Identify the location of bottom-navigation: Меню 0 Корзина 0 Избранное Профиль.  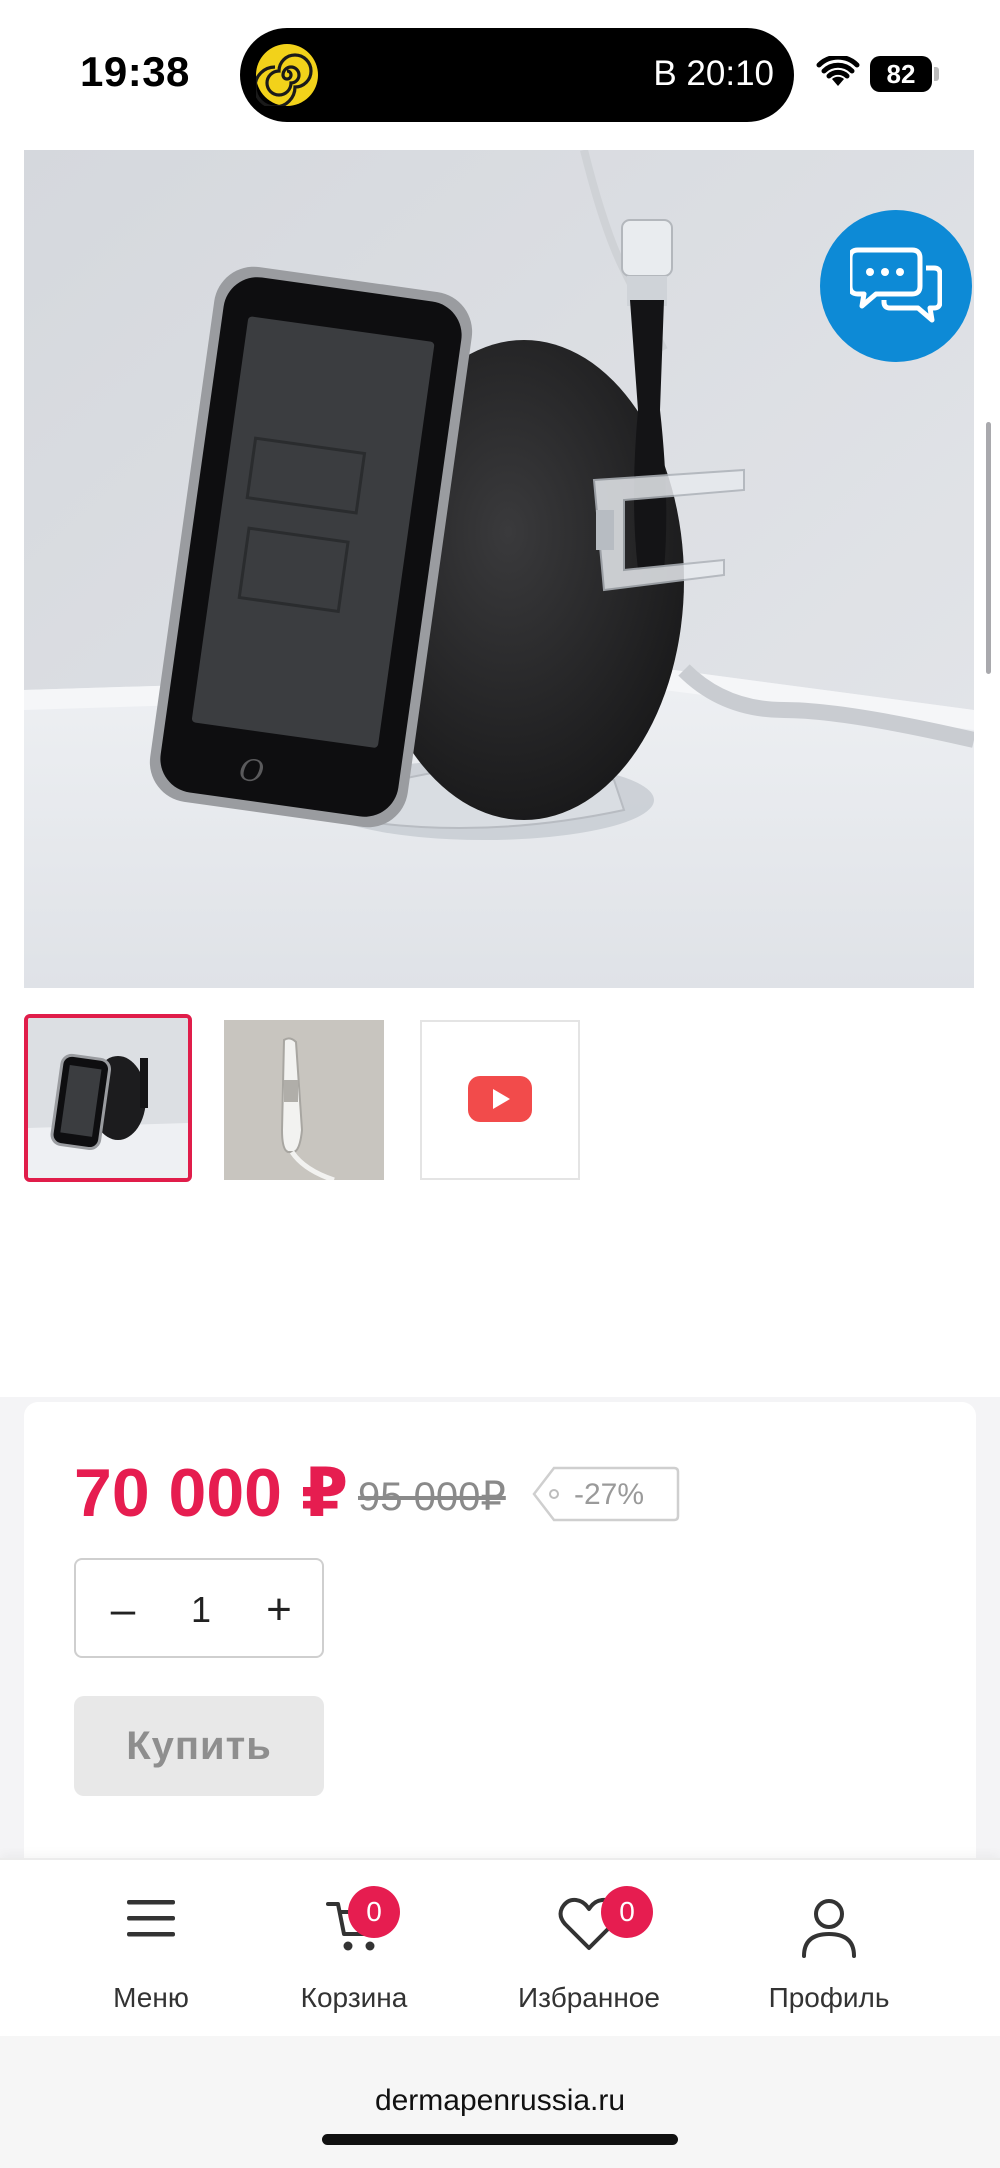
(500, 1947).